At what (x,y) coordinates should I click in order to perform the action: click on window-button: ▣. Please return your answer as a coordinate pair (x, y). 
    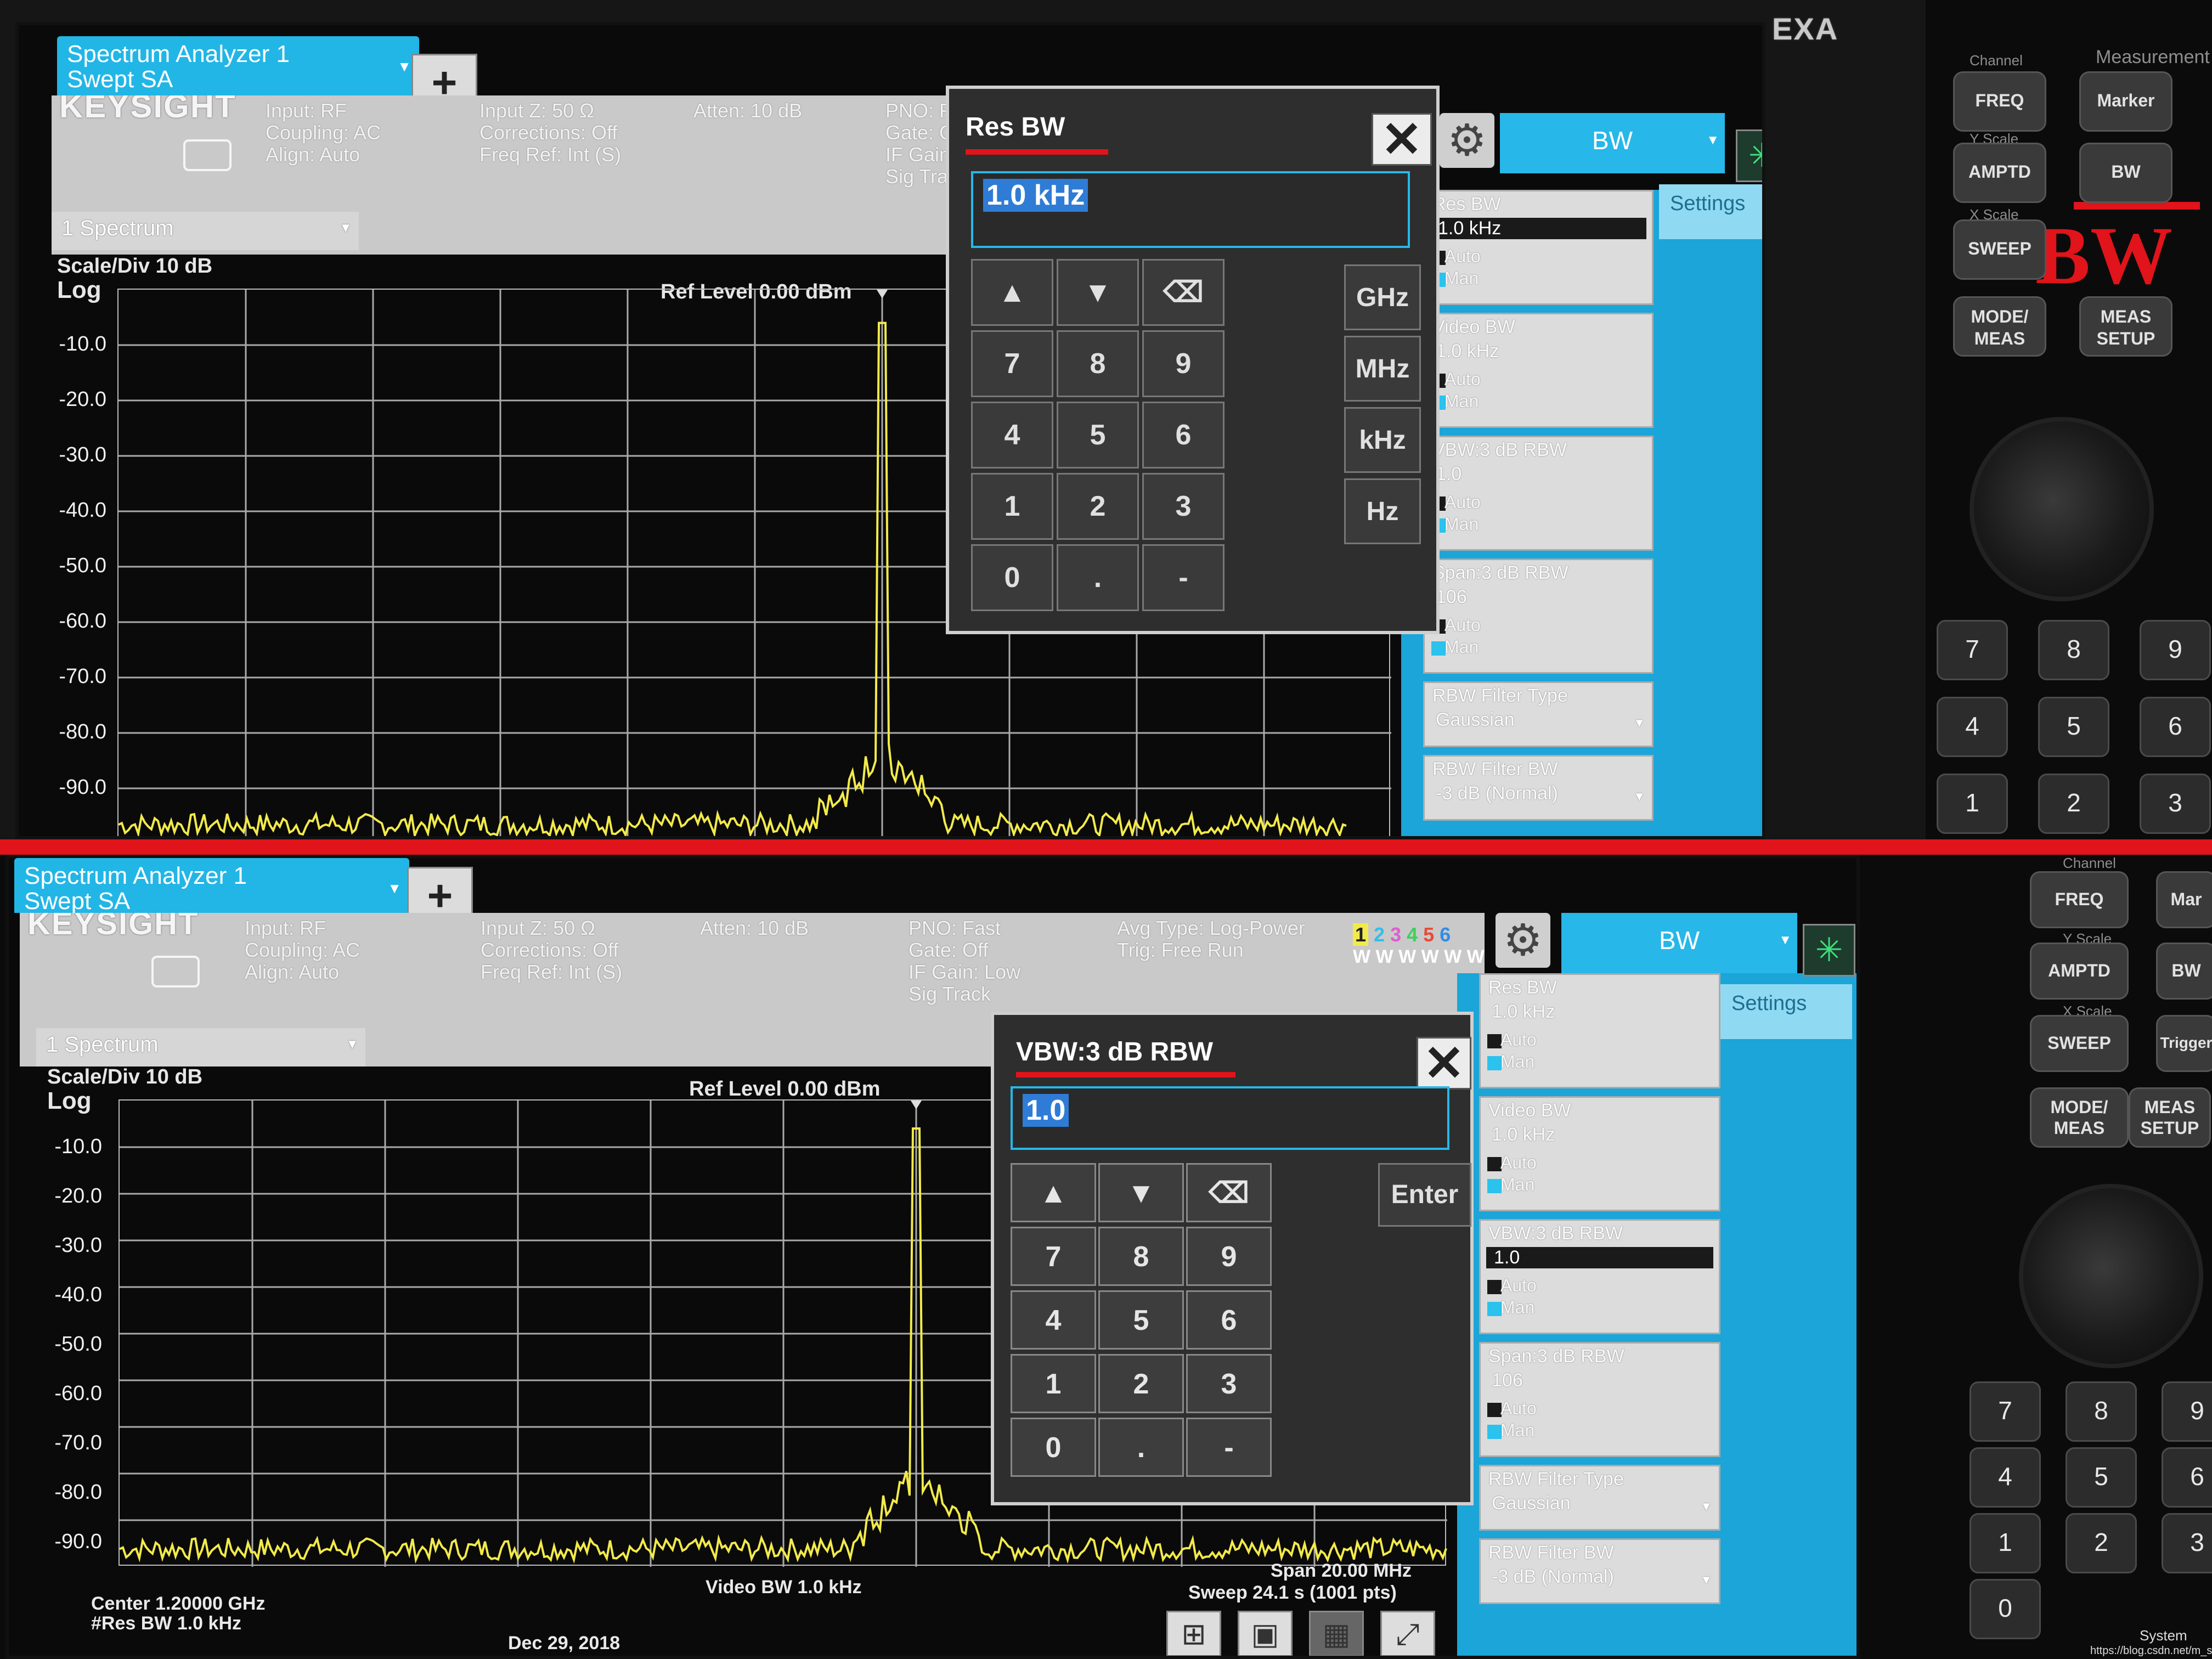
    Looking at the image, I should click on (1266, 1634).